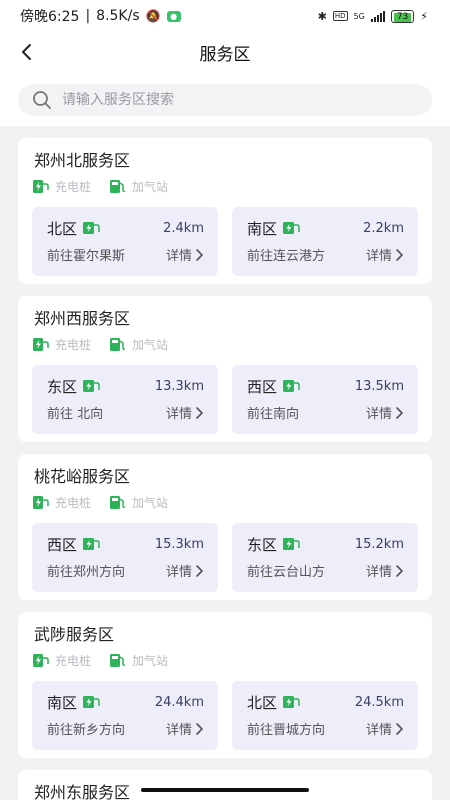  Describe the element at coordinates (340, 16) in the screenshot. I see `hd-icon: HD` at that location.